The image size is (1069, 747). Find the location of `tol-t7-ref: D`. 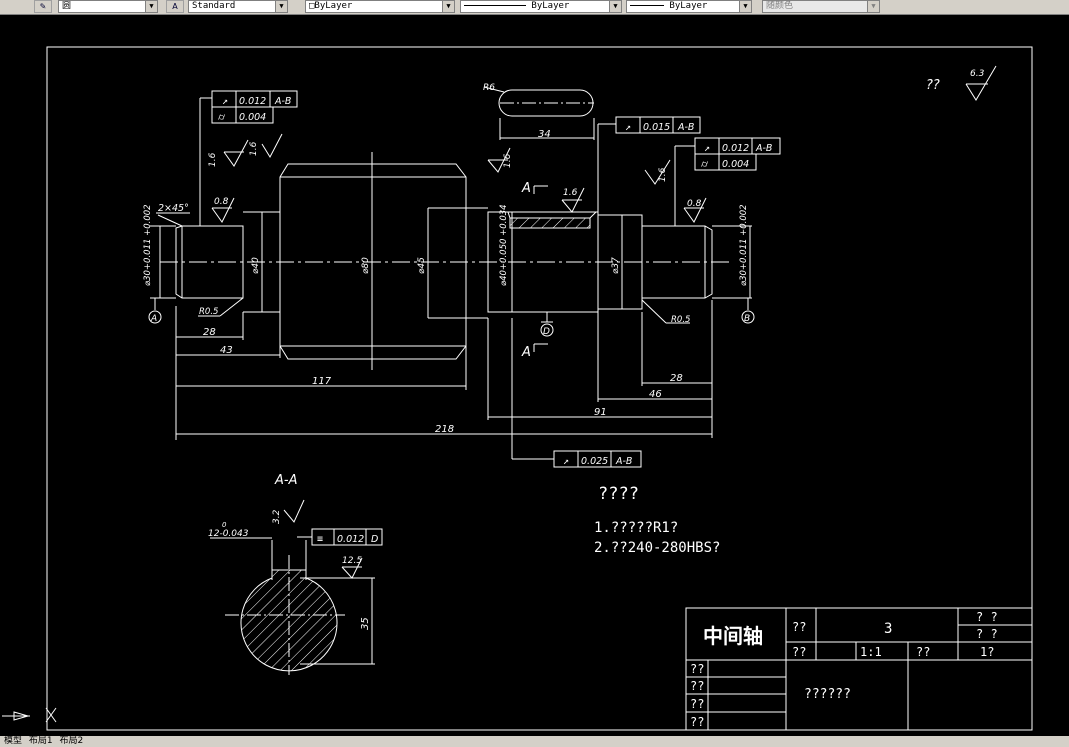

tol-t7-ref: D is located at coordinates (374, 539).